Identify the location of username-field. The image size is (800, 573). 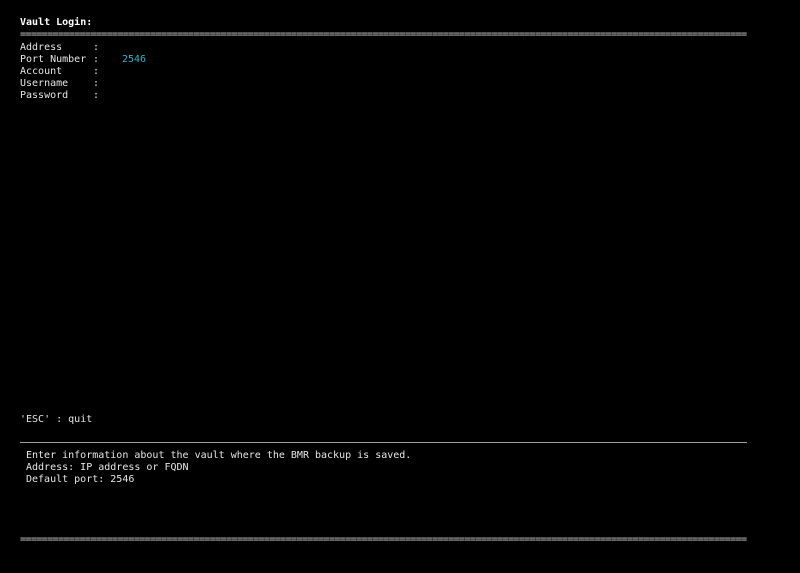
(222, 84).